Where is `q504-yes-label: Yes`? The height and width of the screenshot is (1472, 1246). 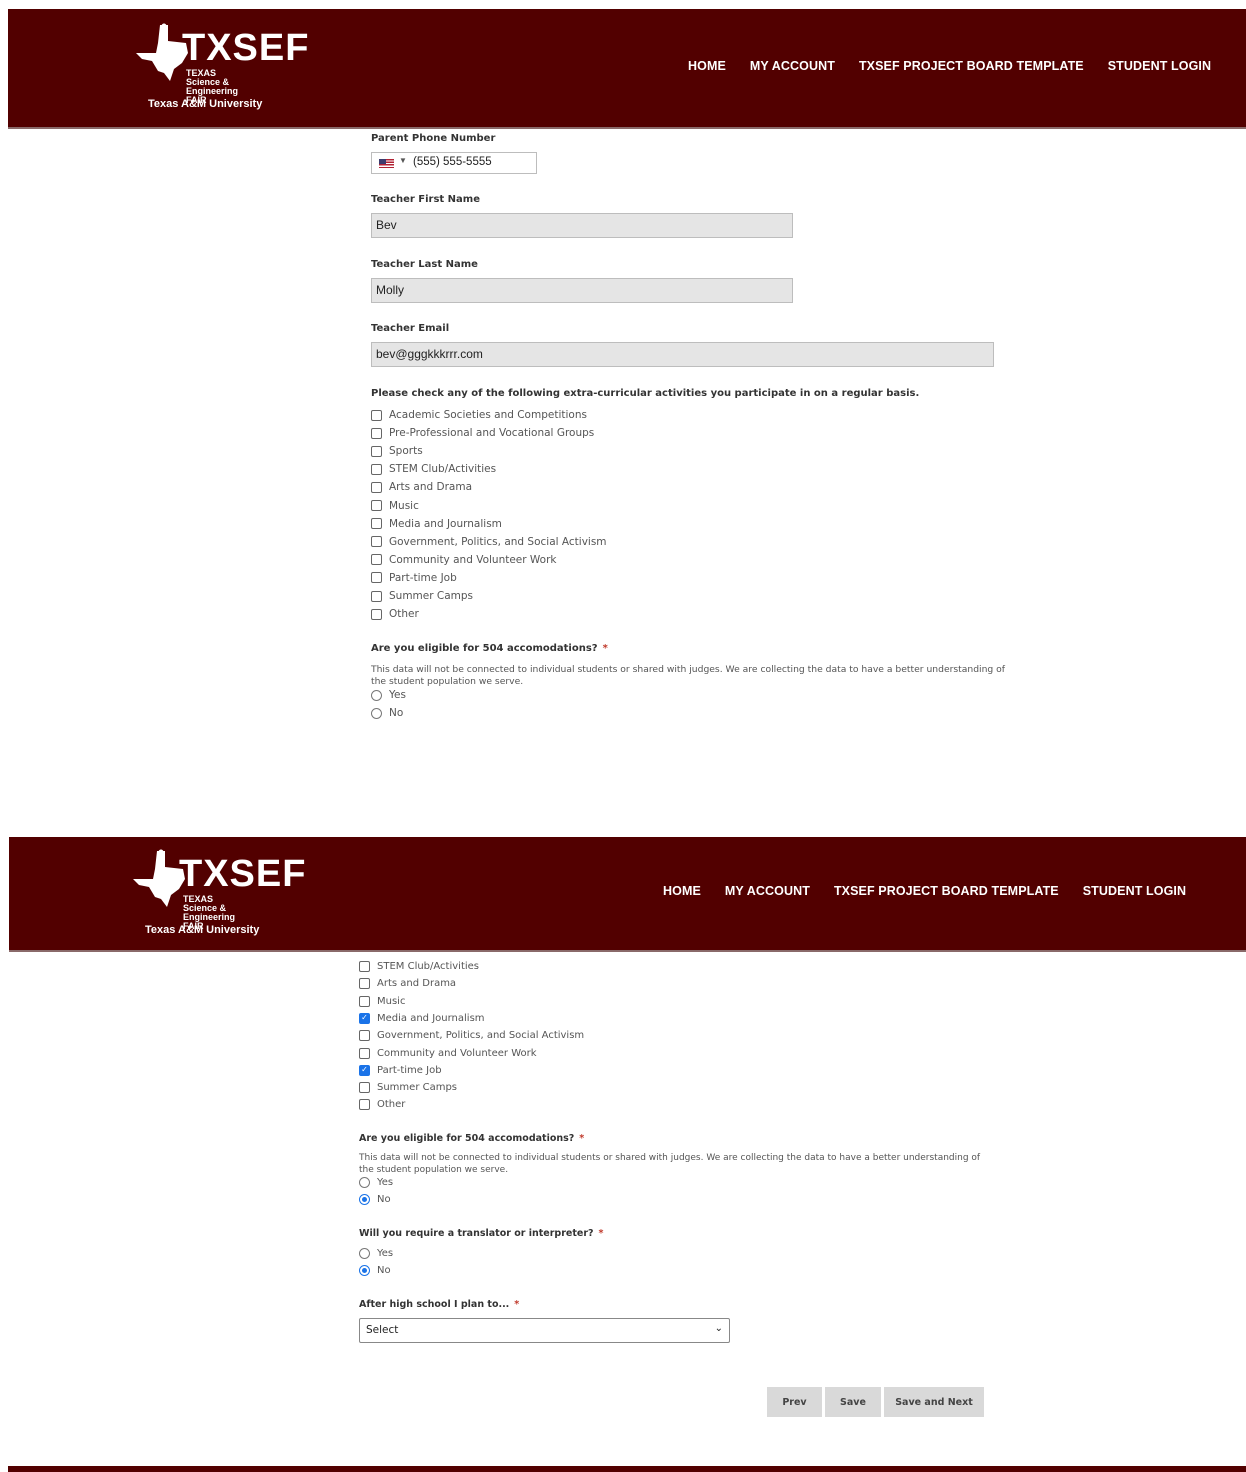 q504-yes-label: Yes is located at coordinates (385, 1182).